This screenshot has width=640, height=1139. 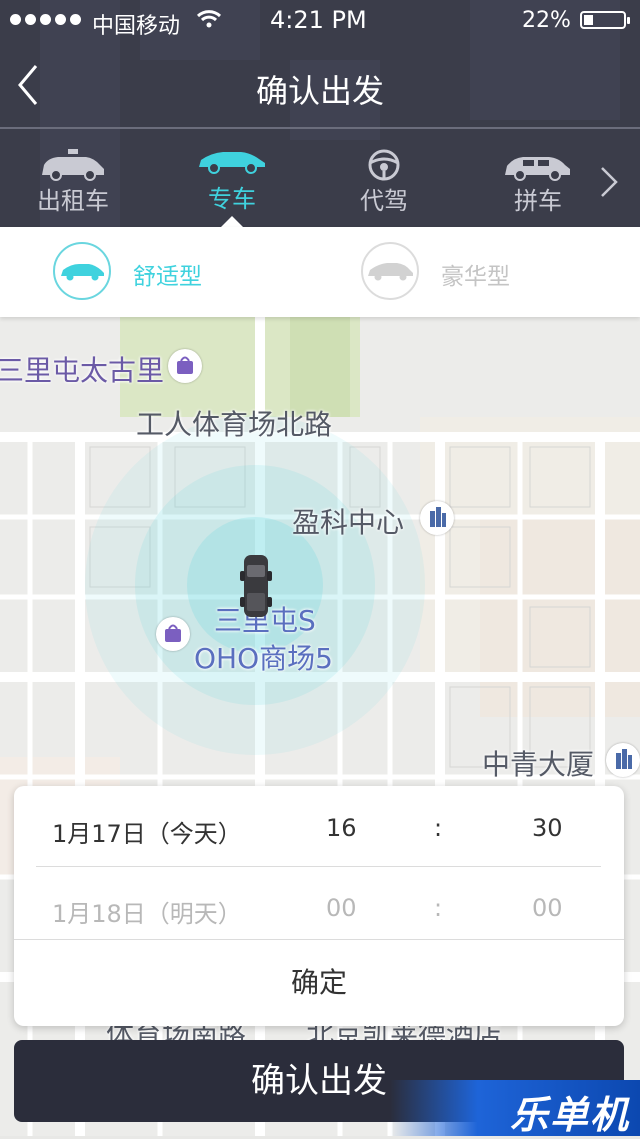 I want to click on battery-percent: 22%, so click(x=546, y=20).